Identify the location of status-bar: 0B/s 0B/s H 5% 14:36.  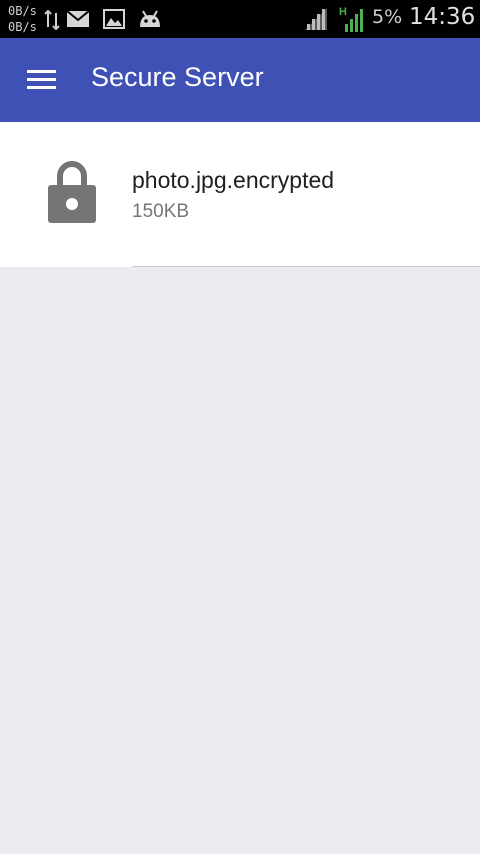
(240, 19).